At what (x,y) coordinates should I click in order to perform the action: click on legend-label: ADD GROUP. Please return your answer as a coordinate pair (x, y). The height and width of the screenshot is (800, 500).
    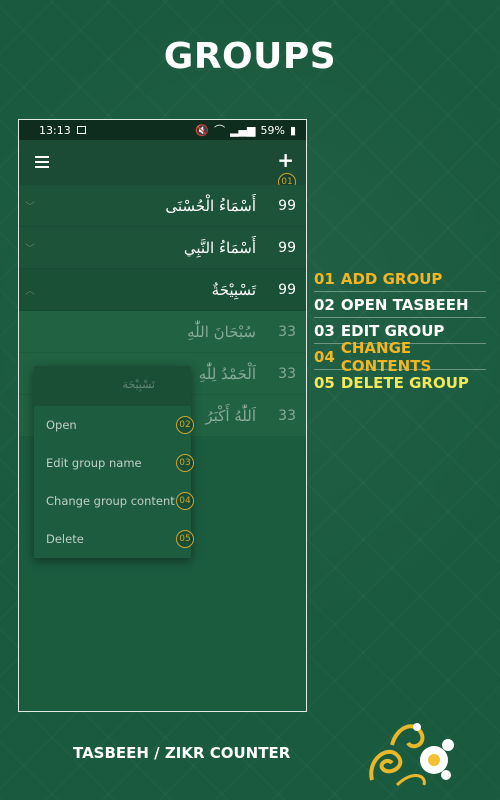
    Looking at the image, I should click on (391, 278).